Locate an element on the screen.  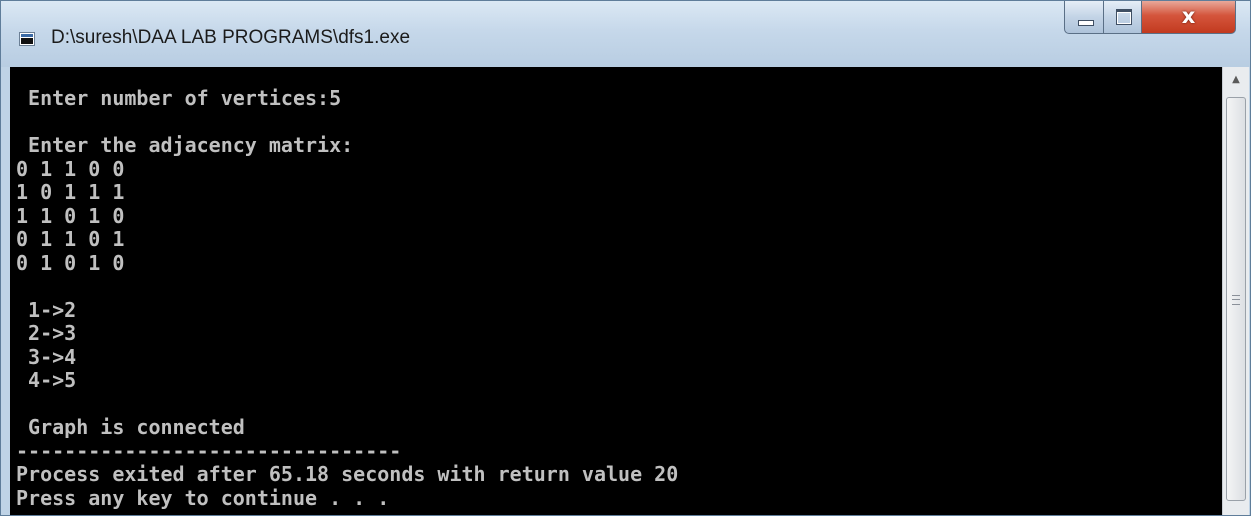
vertical-scrollbar: ▲ is located at coordinates (1235, 291).